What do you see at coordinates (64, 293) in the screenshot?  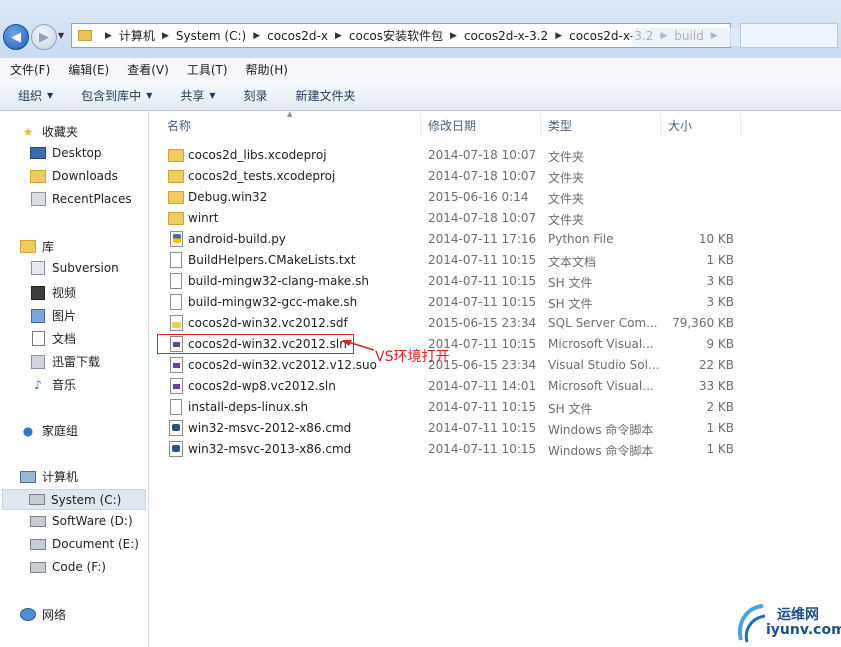 I see `nav-video-label: 视频` at bounding box center [64, 293].